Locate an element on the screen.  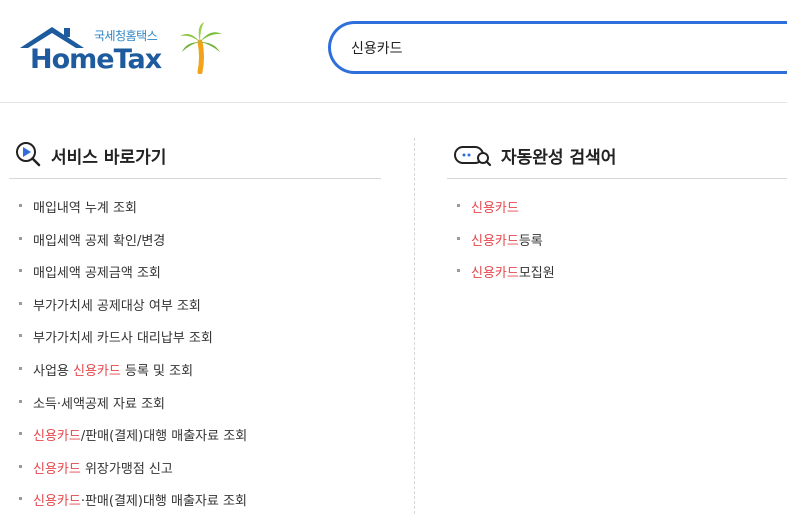
service-item: 사업용 신용카드 등록 및 조회 is located at coordinates (133, 376).